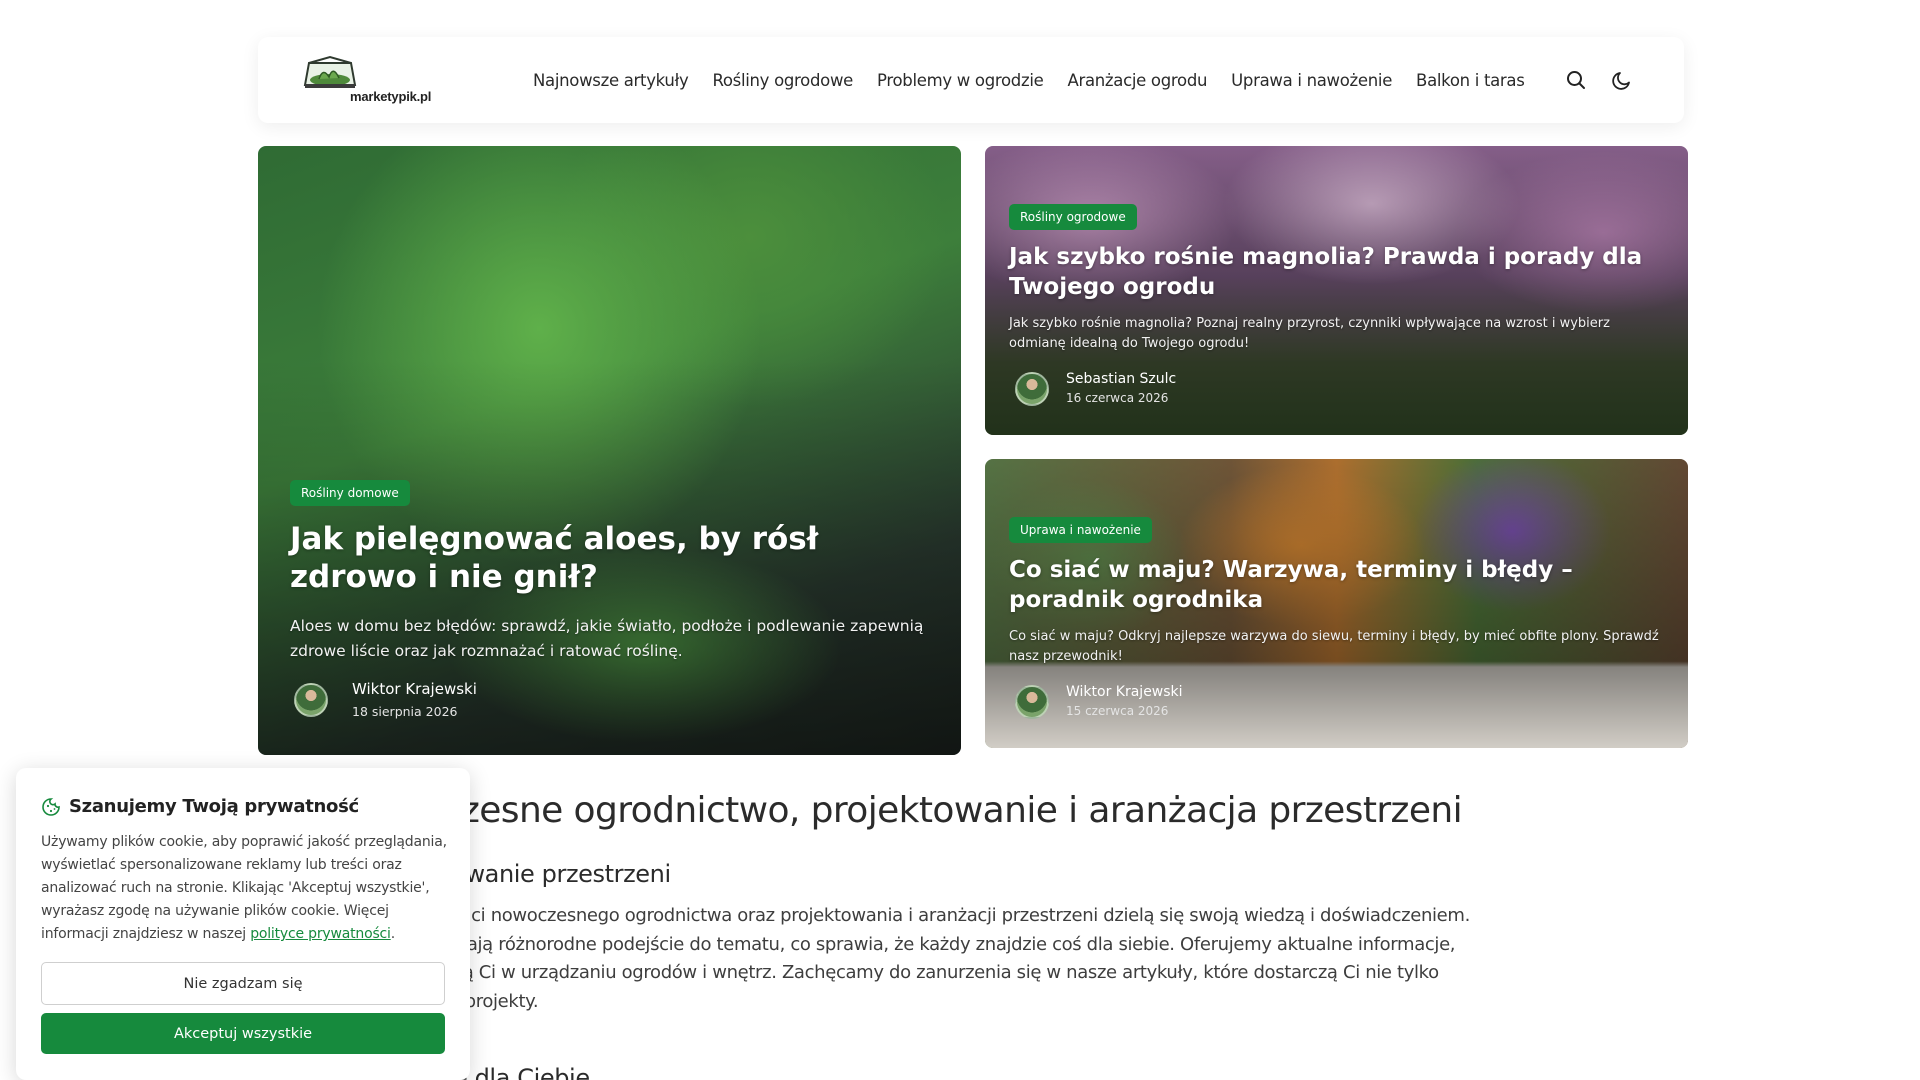 The image size is (1920, 1080). Describe the element at coordinates (1117, 711) in the screenshot. I see `post-date: 15 czerwca 2026` at that location.